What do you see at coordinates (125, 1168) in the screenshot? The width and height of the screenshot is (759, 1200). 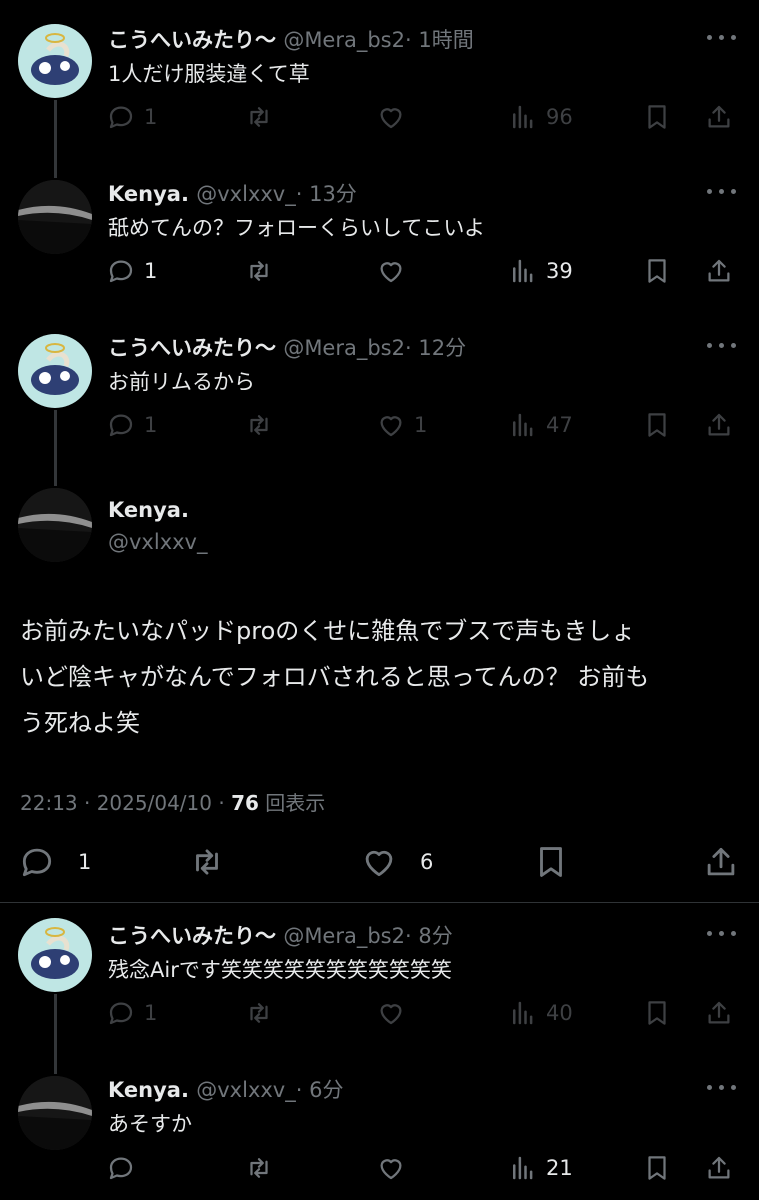 I see `reply-button` at bounding box center [125, 1168].